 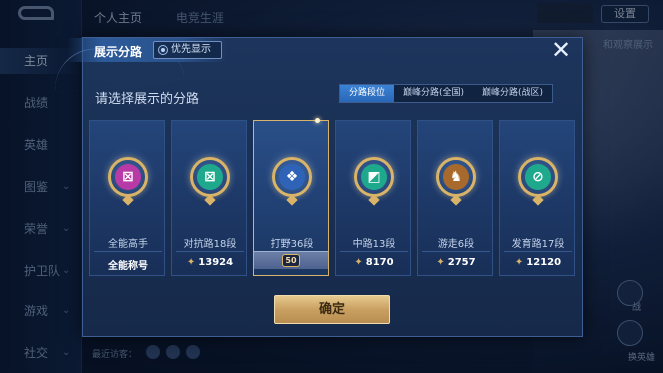 What do you see at coordinates (374, 177) in the screenshot?
I see `badge-symbol: ◩` at bounding box center [374, 177].